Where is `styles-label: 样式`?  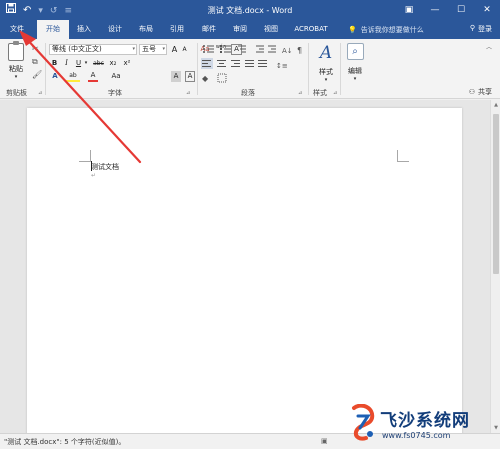
styles-label: 样式 is located at coordinates (326, 72).